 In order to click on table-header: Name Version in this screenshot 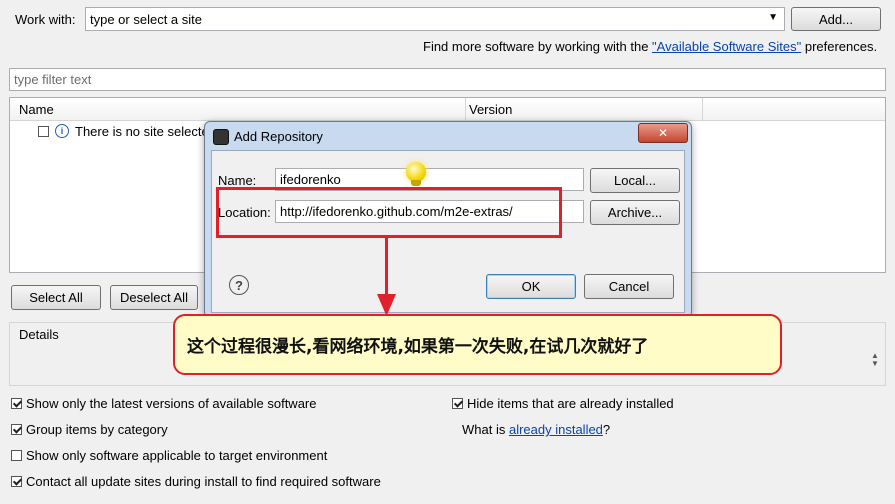, I will do `click(447, 109)`.